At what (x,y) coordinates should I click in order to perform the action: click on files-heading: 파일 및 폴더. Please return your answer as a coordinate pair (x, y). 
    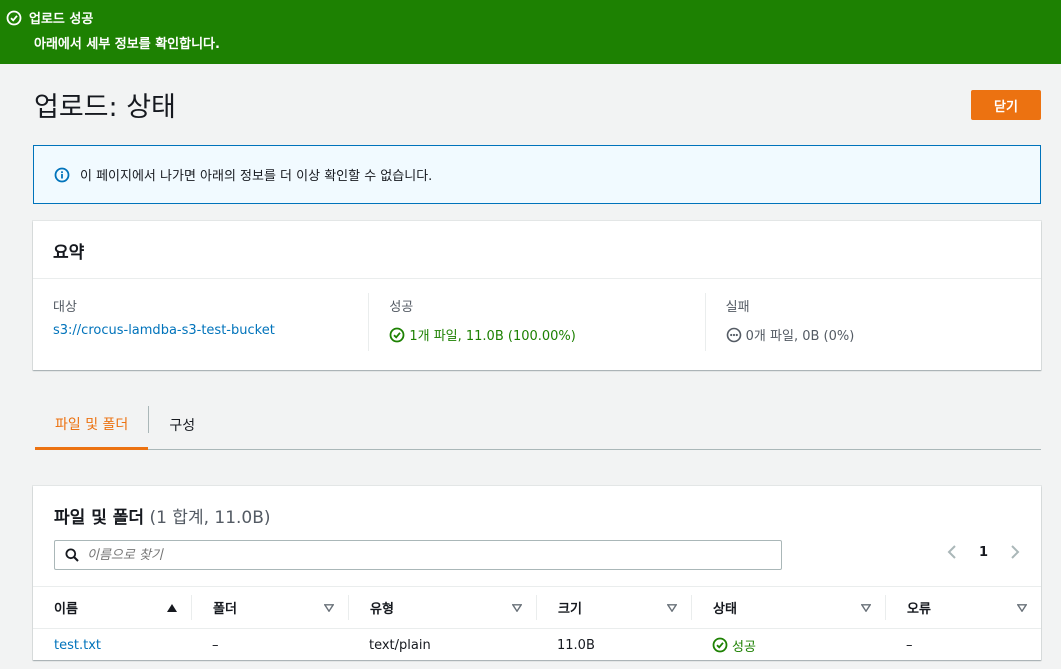
    Looking at the image, I should click on (99, 518).